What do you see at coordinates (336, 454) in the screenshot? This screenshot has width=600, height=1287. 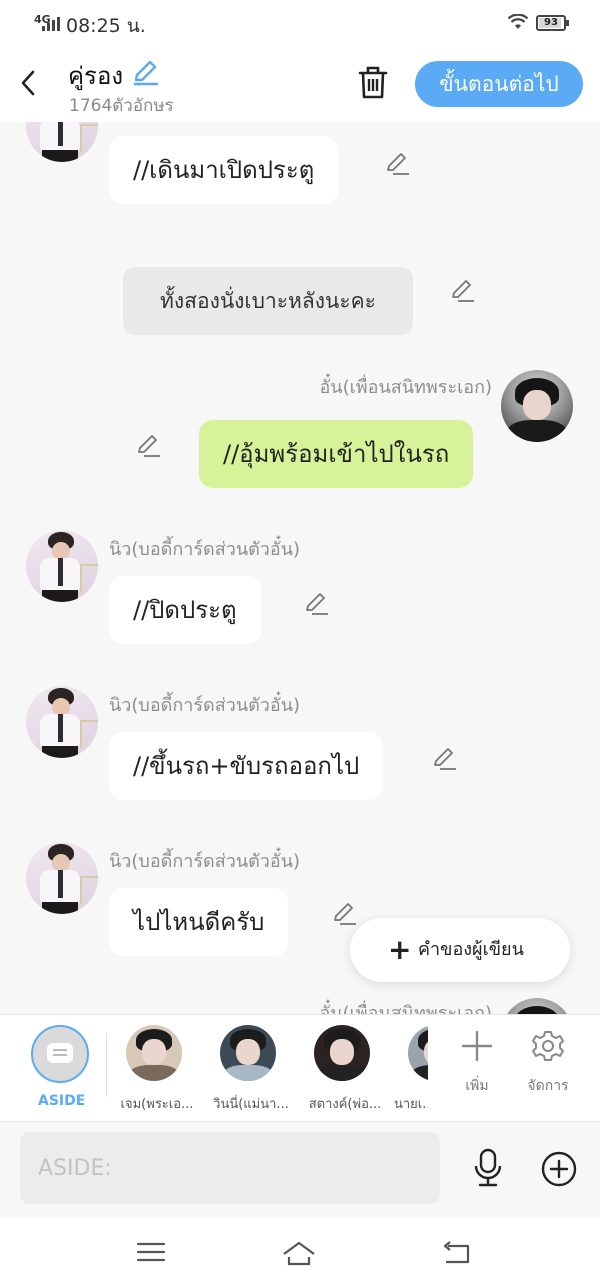 I see `message-bubble: //อุ้มพร้อมเข้าไปในรถ` at bounding box center [336, 454].